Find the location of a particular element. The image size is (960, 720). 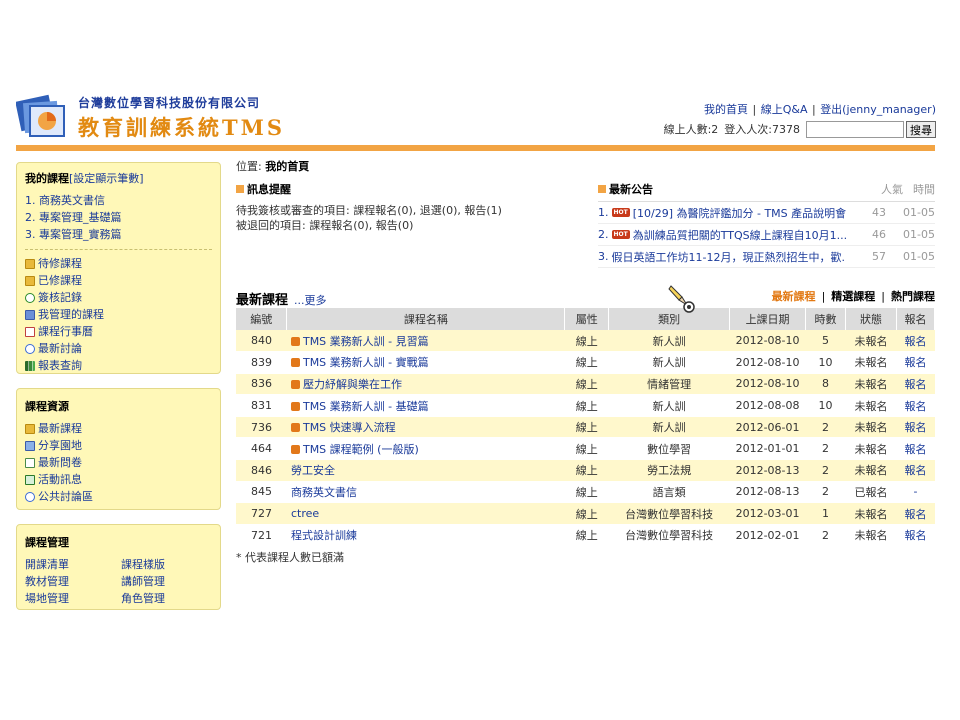

instructor-manage-link: 講師管理 is located at coordinates (169, 582).